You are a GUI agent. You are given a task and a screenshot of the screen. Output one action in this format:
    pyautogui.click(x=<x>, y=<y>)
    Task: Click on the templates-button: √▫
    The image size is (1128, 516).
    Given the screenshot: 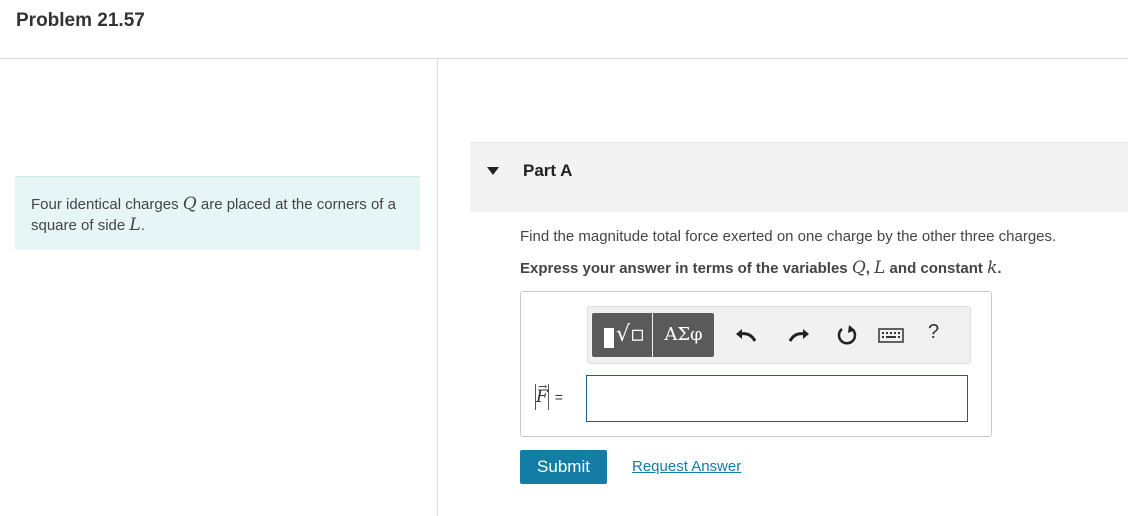 What is the action you would take?
    pyautogui.click(x=622, y=335)
    